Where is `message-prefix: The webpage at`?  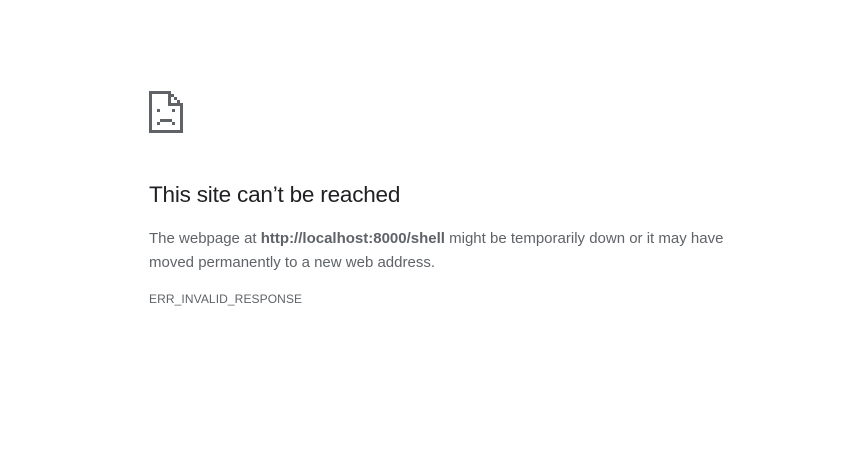 message-prefix: The webpage at is located at coordinates (205, 238).